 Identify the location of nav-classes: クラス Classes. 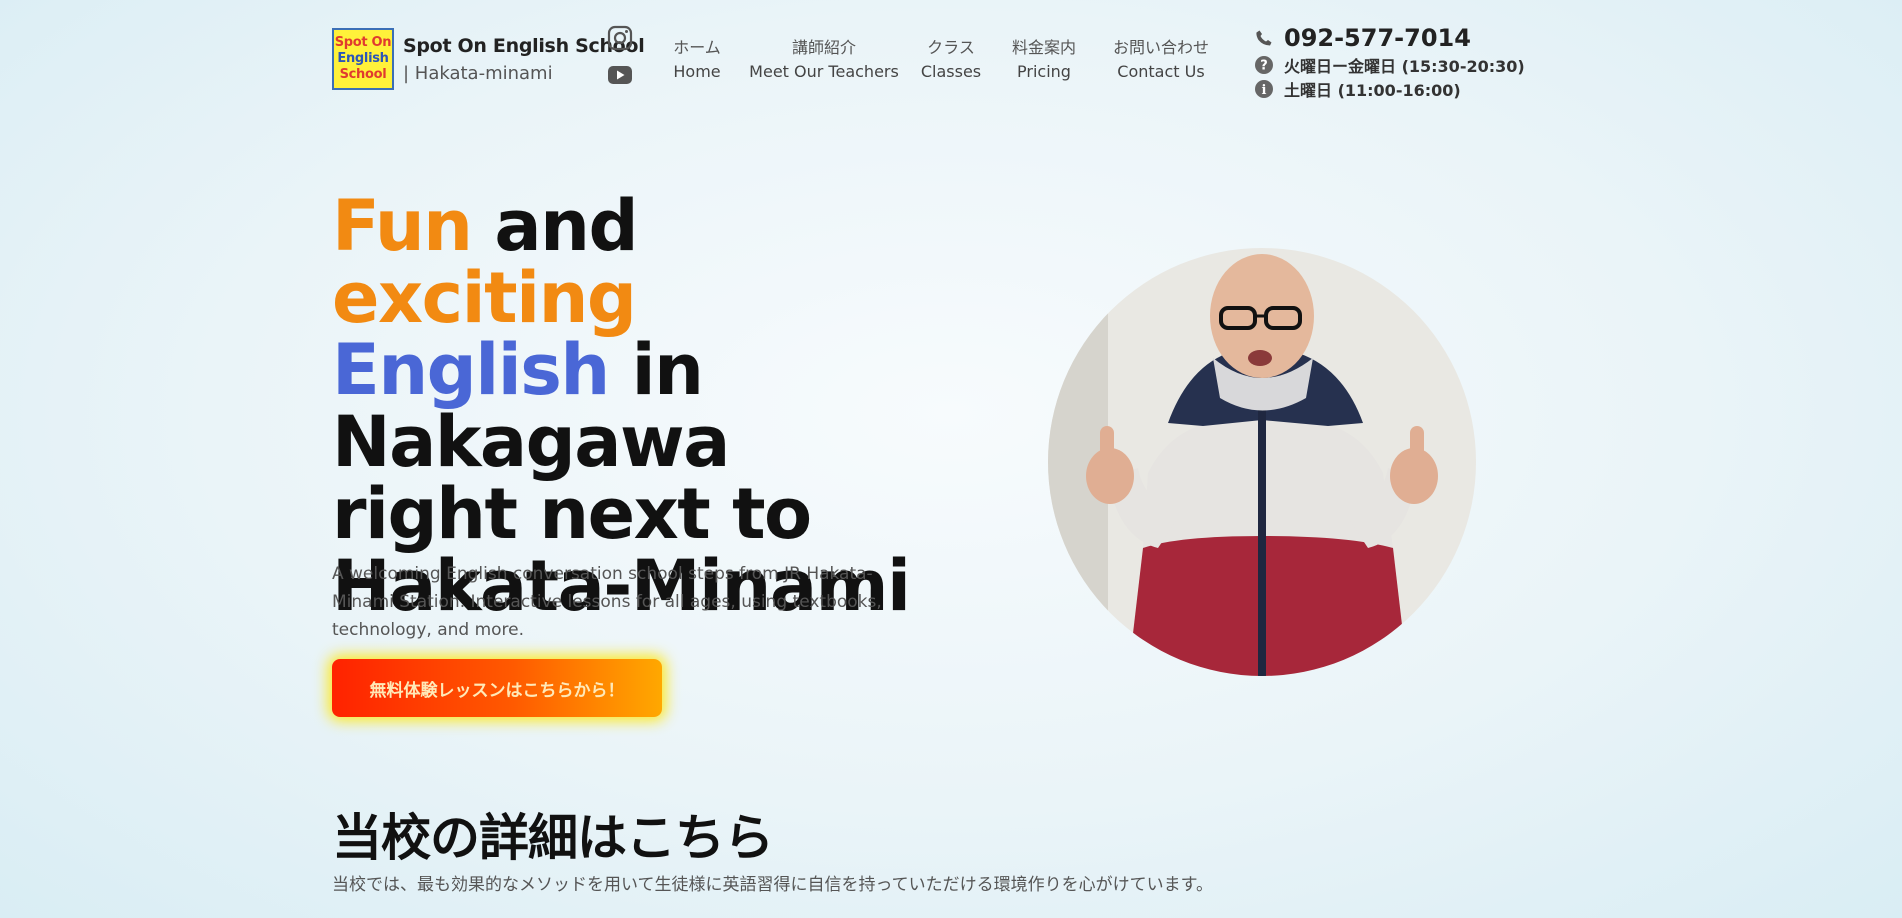
(951, 60).